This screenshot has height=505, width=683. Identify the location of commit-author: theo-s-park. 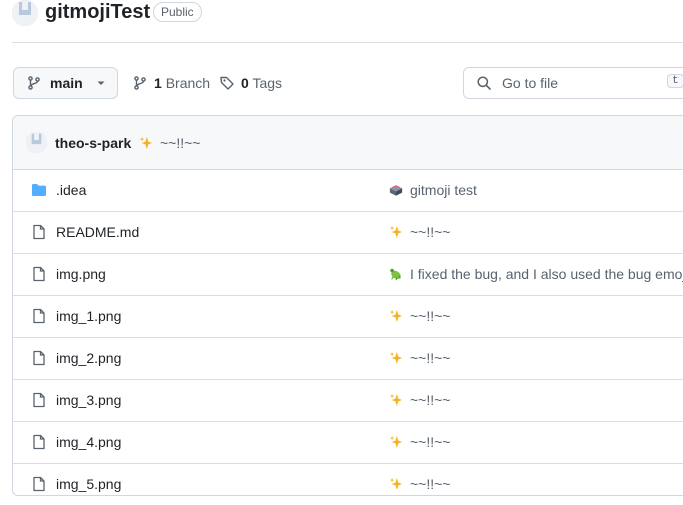
(93, 143).